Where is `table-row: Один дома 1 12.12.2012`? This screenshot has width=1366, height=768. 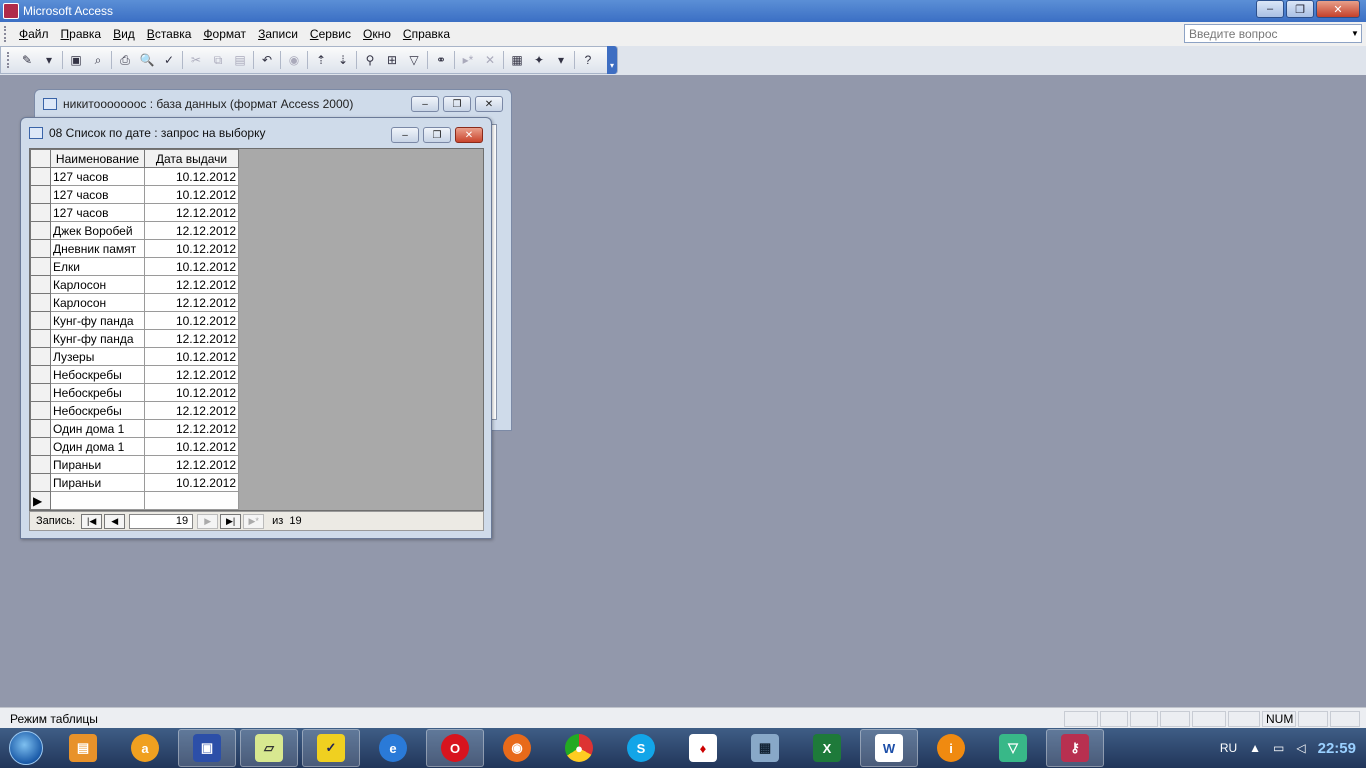
table-row: Один дома 1 12.12.2012 is located at coordinates (134, 428).